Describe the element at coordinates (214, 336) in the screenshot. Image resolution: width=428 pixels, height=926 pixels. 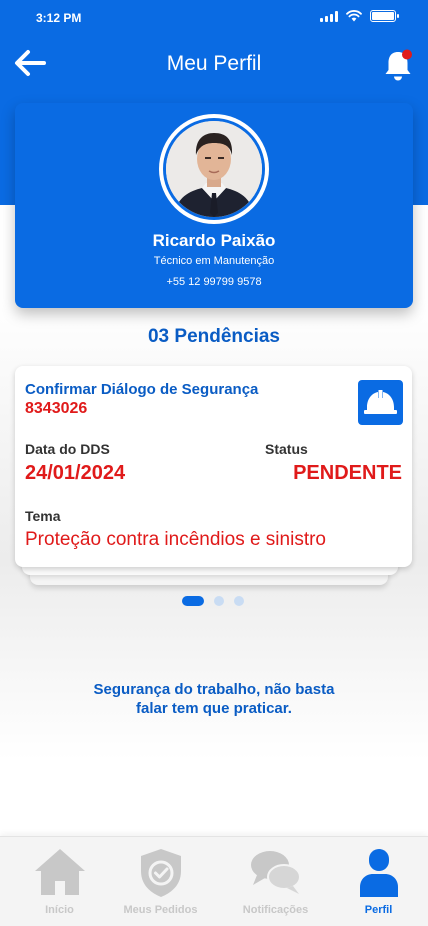
I see `pending-count-title: 03 Pendências` at that location.